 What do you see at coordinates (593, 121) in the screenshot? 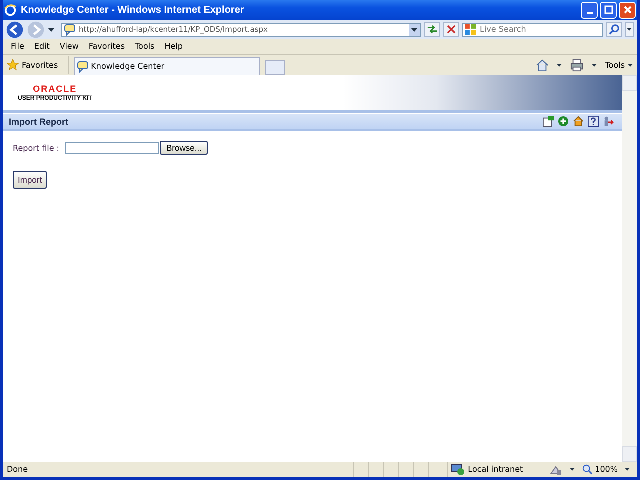
I see `help-icon` at bounding box center [593, 121].